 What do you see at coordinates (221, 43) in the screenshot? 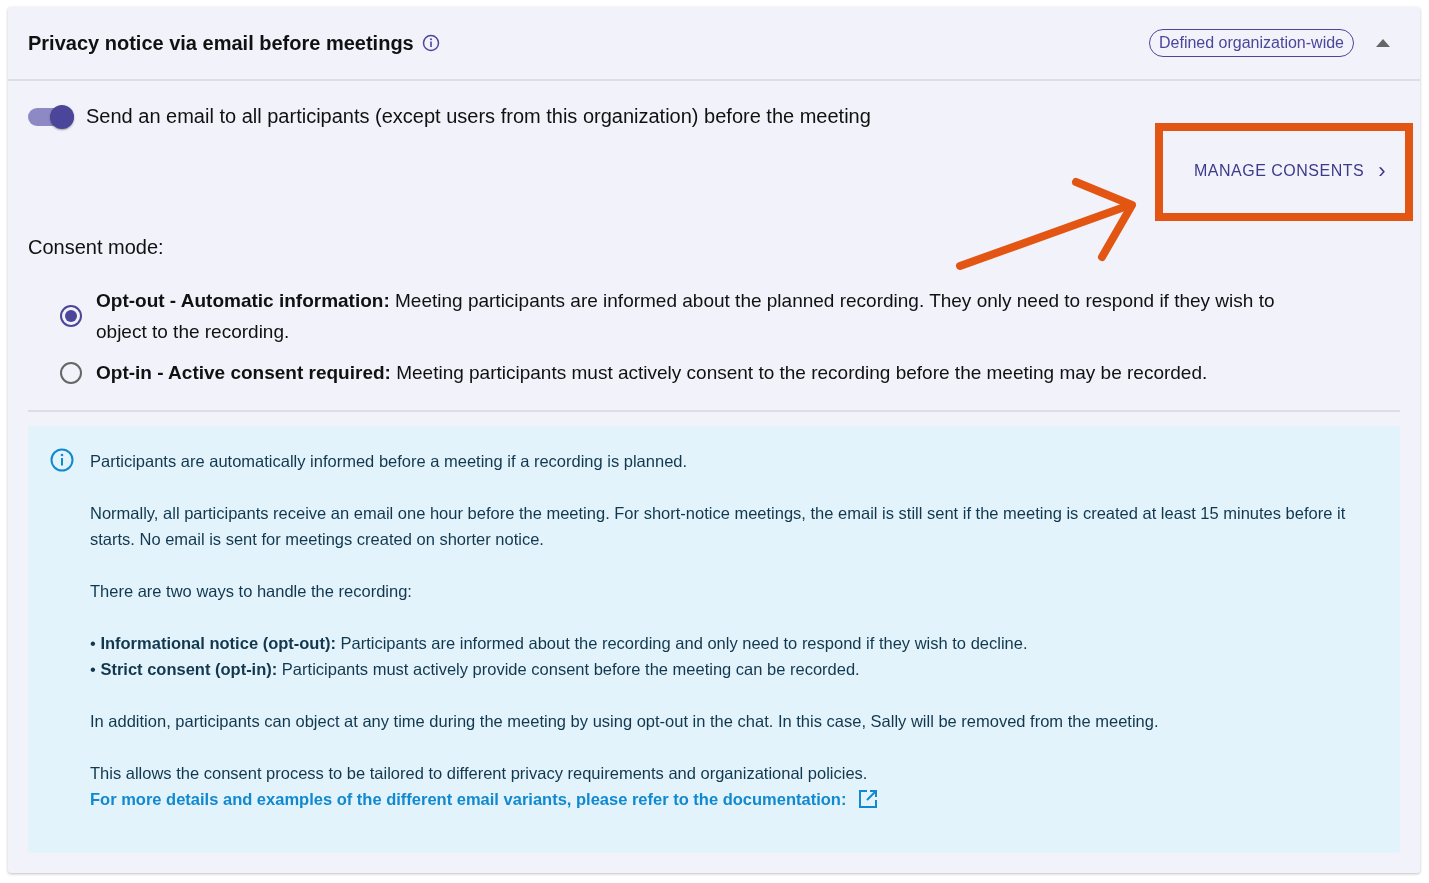
I see `section-title: Privacy notice via email before meetings` at bounding box center [221, 43].